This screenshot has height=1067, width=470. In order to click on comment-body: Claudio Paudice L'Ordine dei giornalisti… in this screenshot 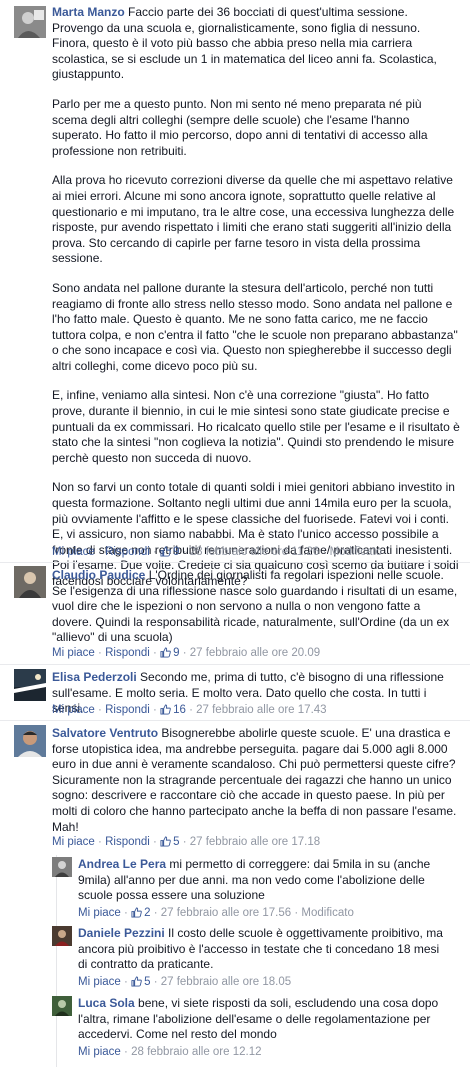, I will do `click(256, 607)`.